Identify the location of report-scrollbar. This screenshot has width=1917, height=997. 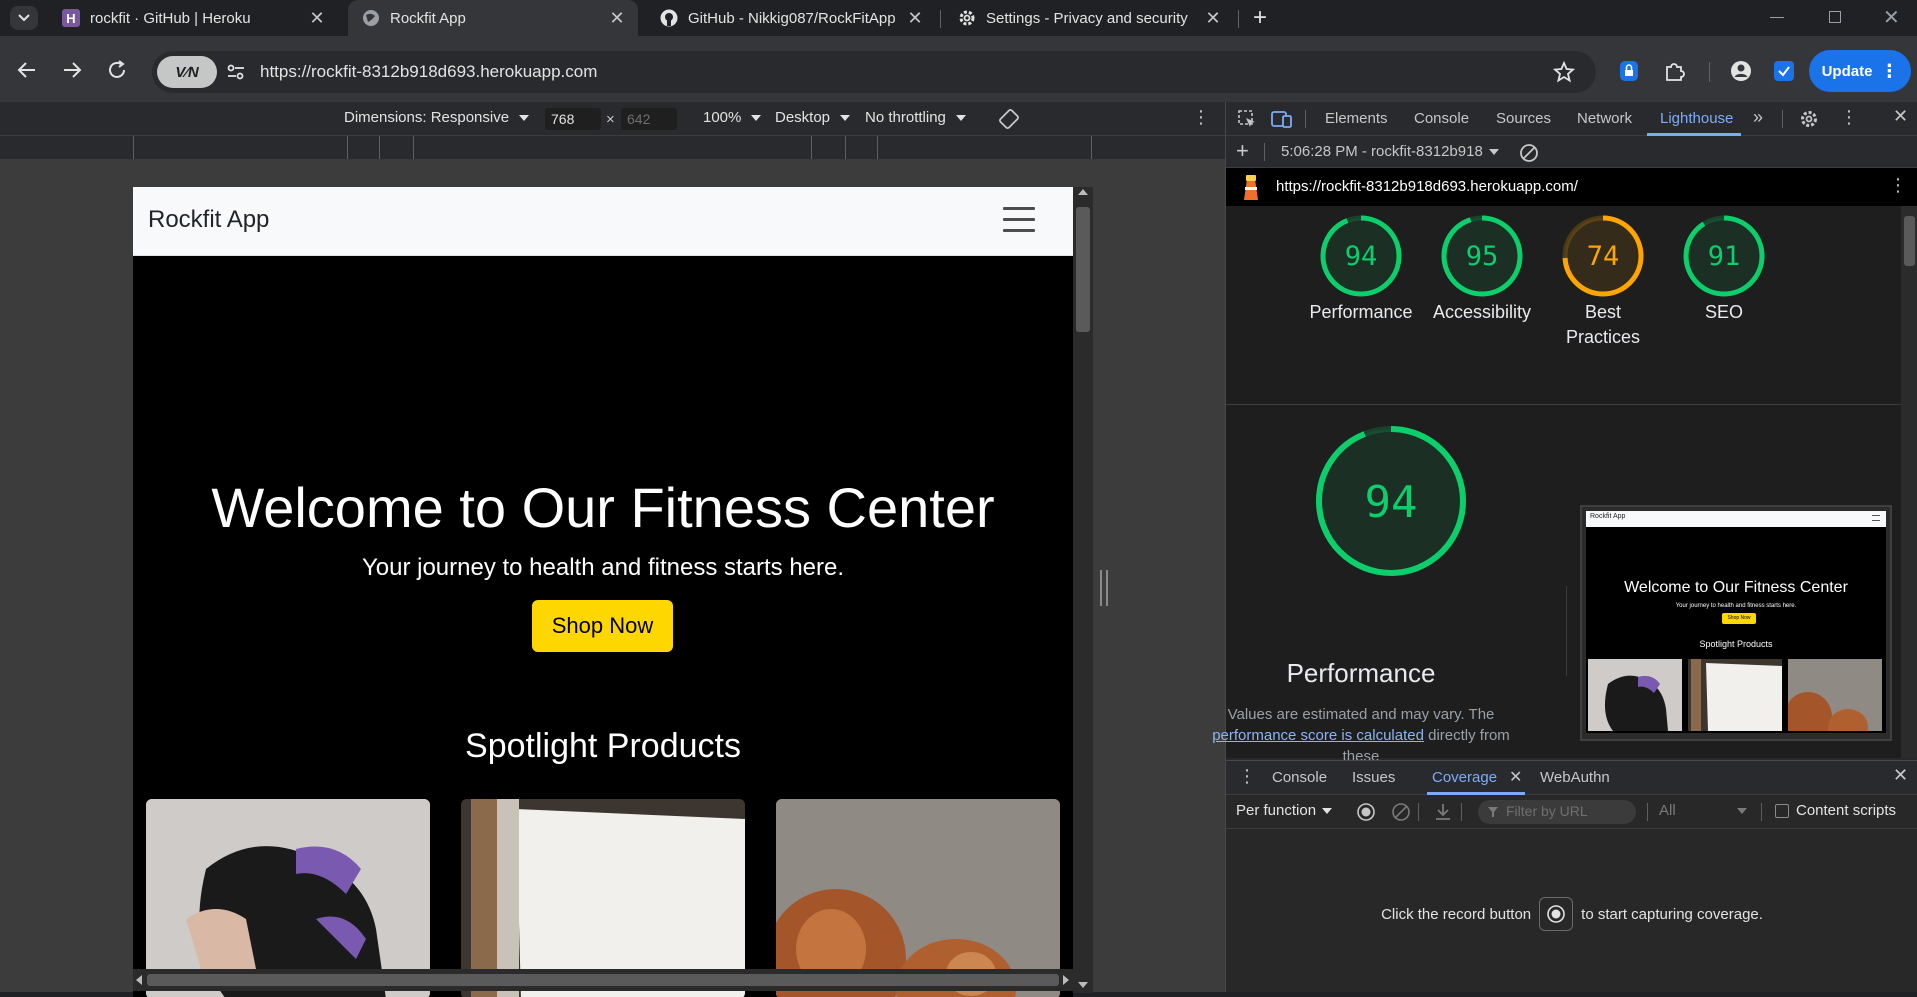
(1909, 482).